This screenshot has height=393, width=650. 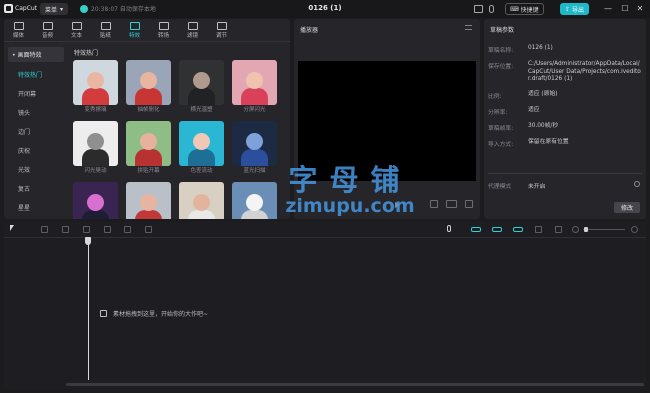 I want to click on play-icon, so click(x=397, y=205).